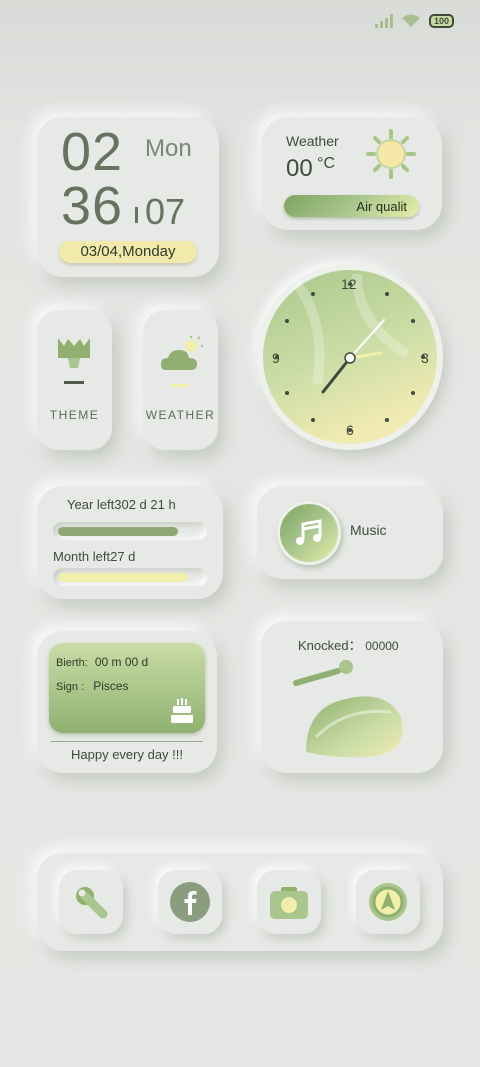 The height and width of the screenshot is (1067, 480). Describe the element at coordinates (74, 361) in the screenshot. I see `paint-brush-icon` at that location.